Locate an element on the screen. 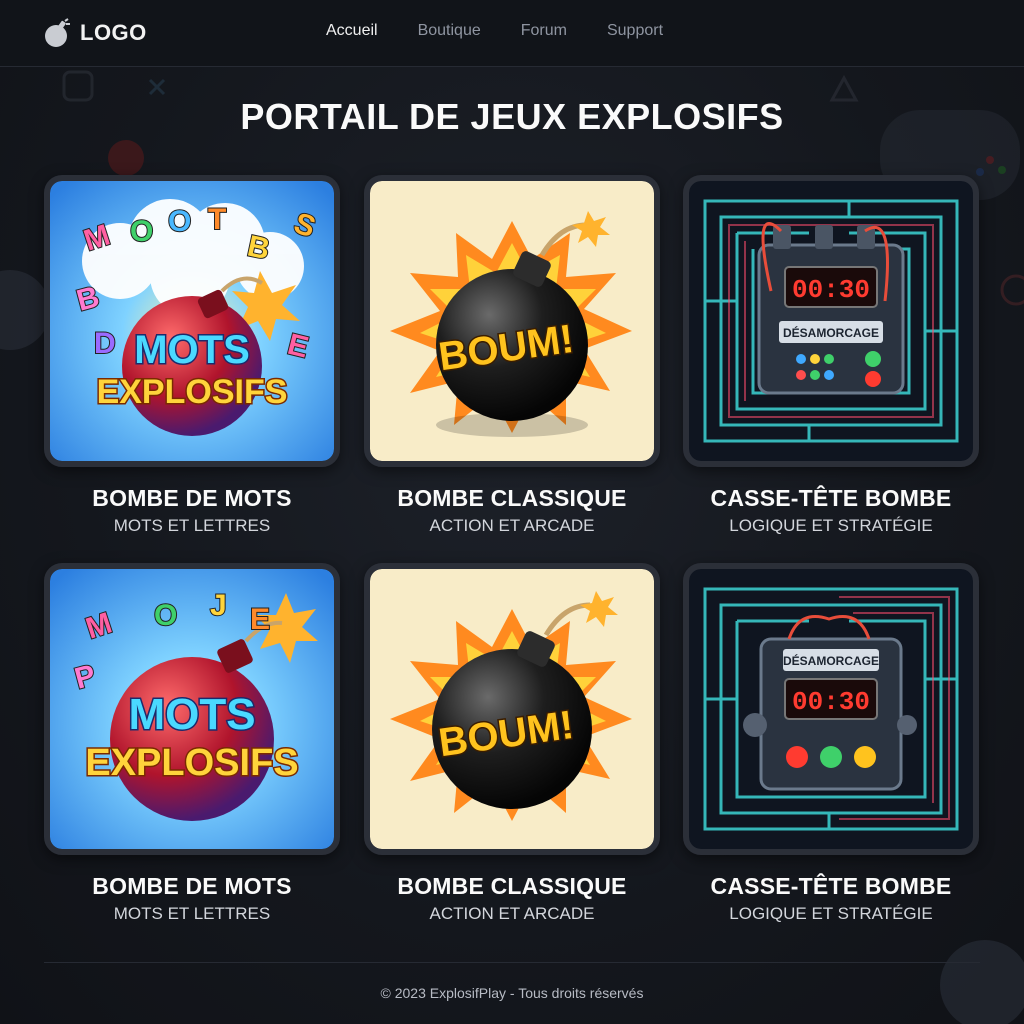 This screenshot has height=1024, width=1024. word-bomb-art: MOTS EXPLOSIFS M O O T B S B D E is located at coordinates (192, 321).